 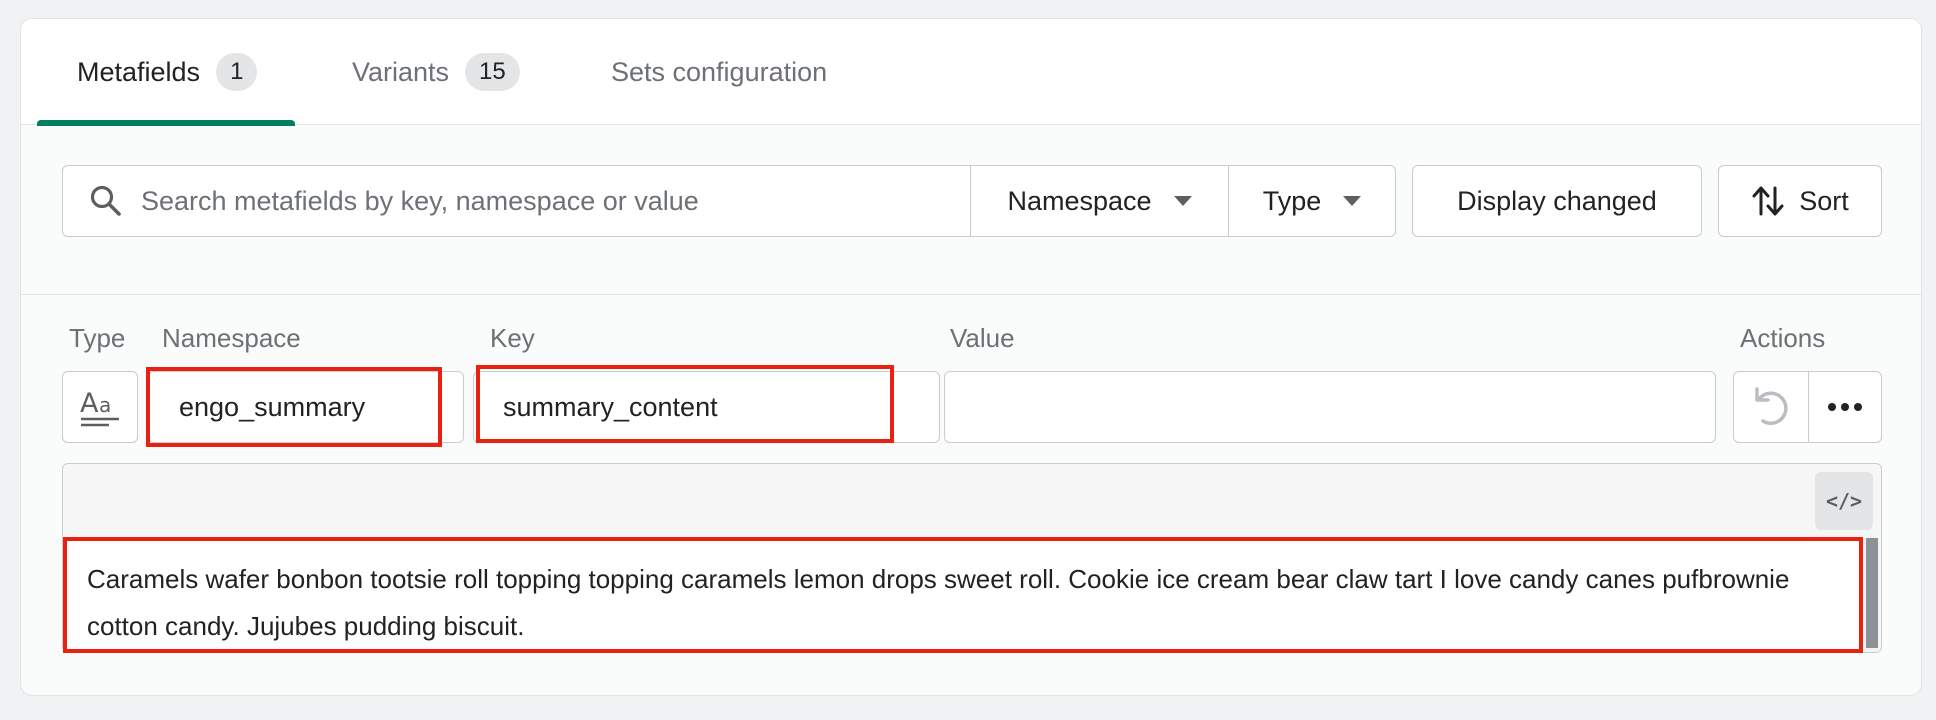 I want to click on tab-label: Sets configuration, so click(x=719, y=71).